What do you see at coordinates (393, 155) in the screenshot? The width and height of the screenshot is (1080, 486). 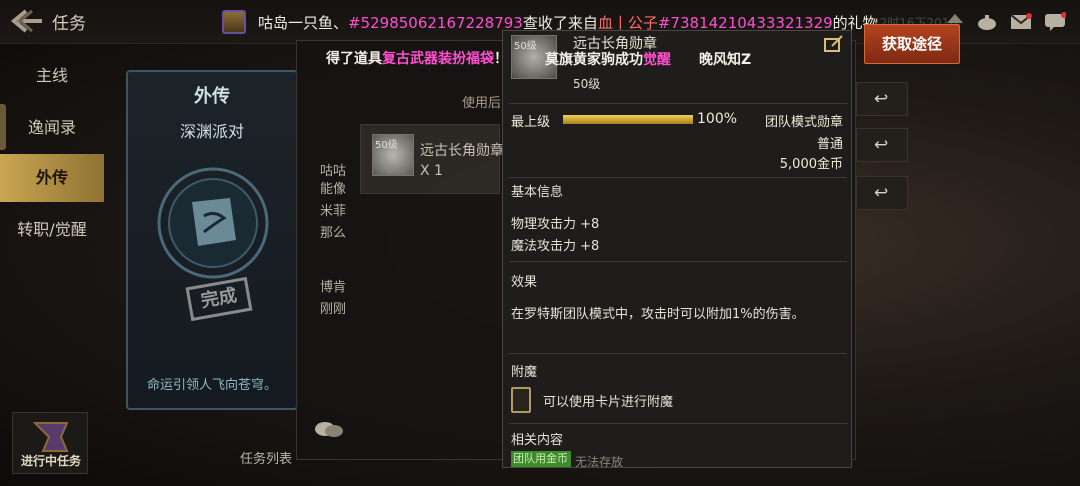 I see `medal-icon: 50级` at bounding box center [393, 155].